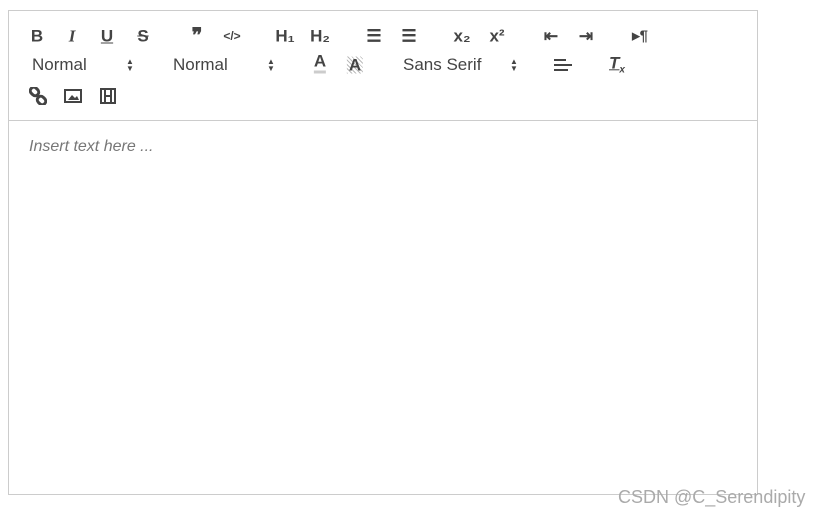 The width and height of the screenshot is (828, 519). I want to click on text-color-icon: A, so click(320, 63).